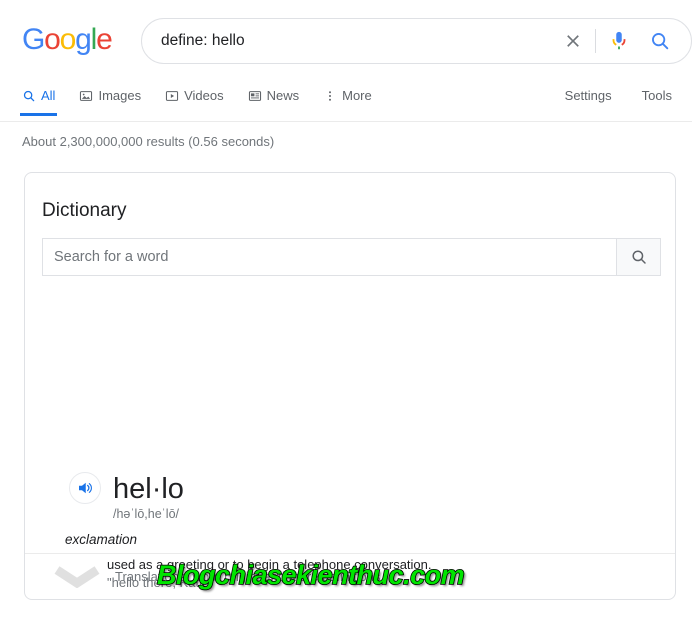 This screenshot has width=692, height=619. Describe the element at coordinates (86, 96) in the screenshot. I see `image-icon` at that location.